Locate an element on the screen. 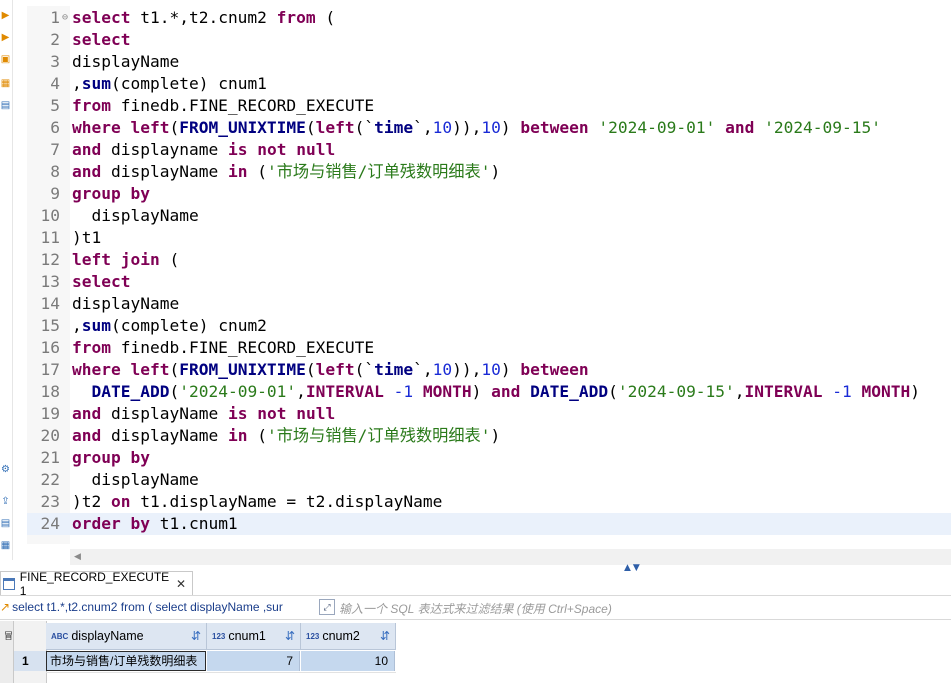  format-icon: ▦ is located at coordinates (5, 545).